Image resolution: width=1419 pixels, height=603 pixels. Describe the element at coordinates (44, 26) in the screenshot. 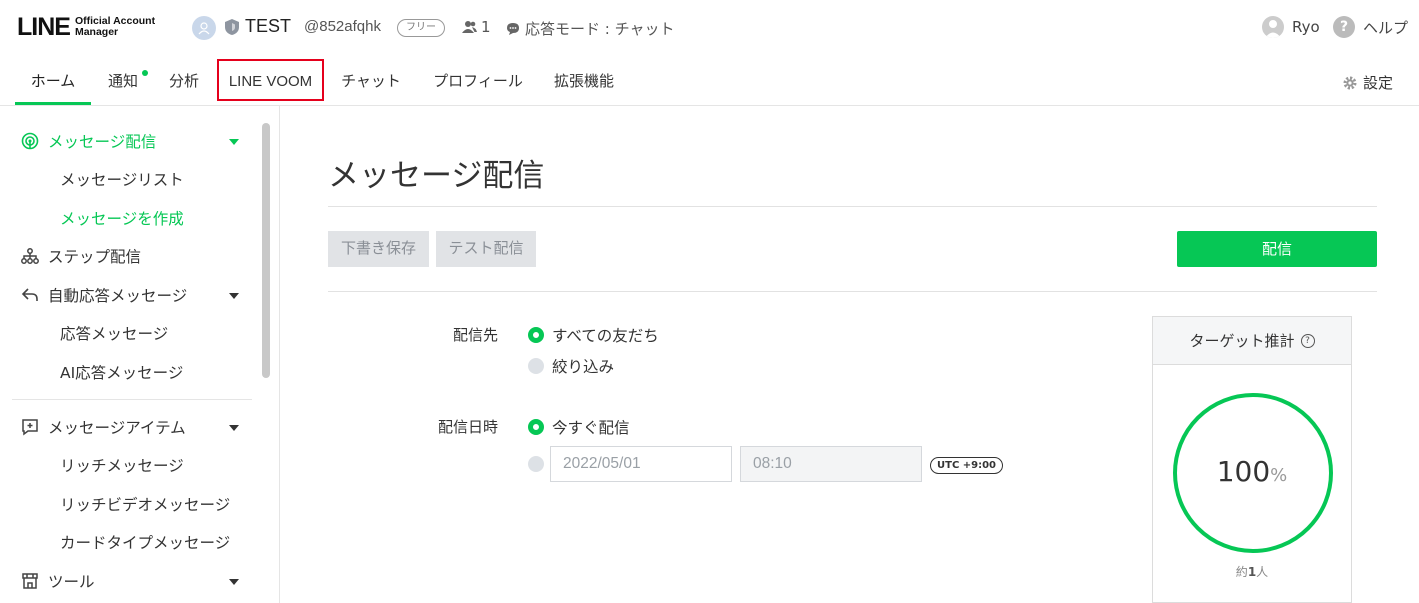

I see `logo-text: LINE` at that location.